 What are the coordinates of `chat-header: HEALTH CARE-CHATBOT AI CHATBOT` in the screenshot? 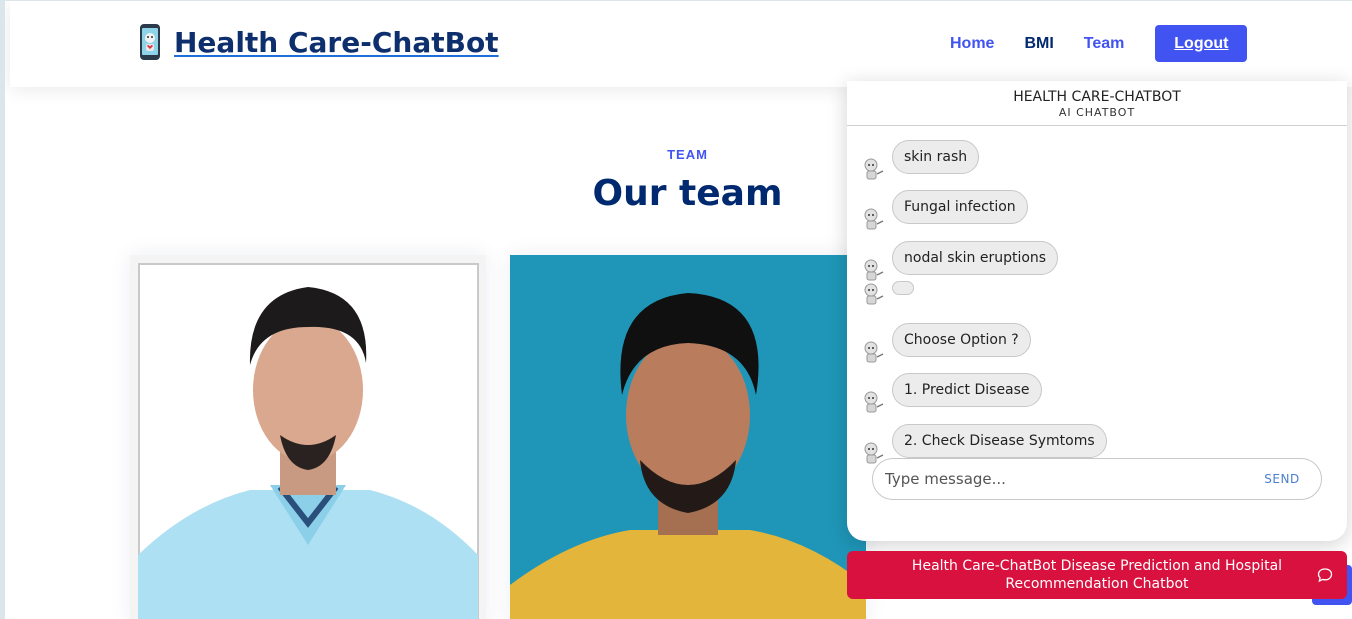 It's located at (1097, 103).